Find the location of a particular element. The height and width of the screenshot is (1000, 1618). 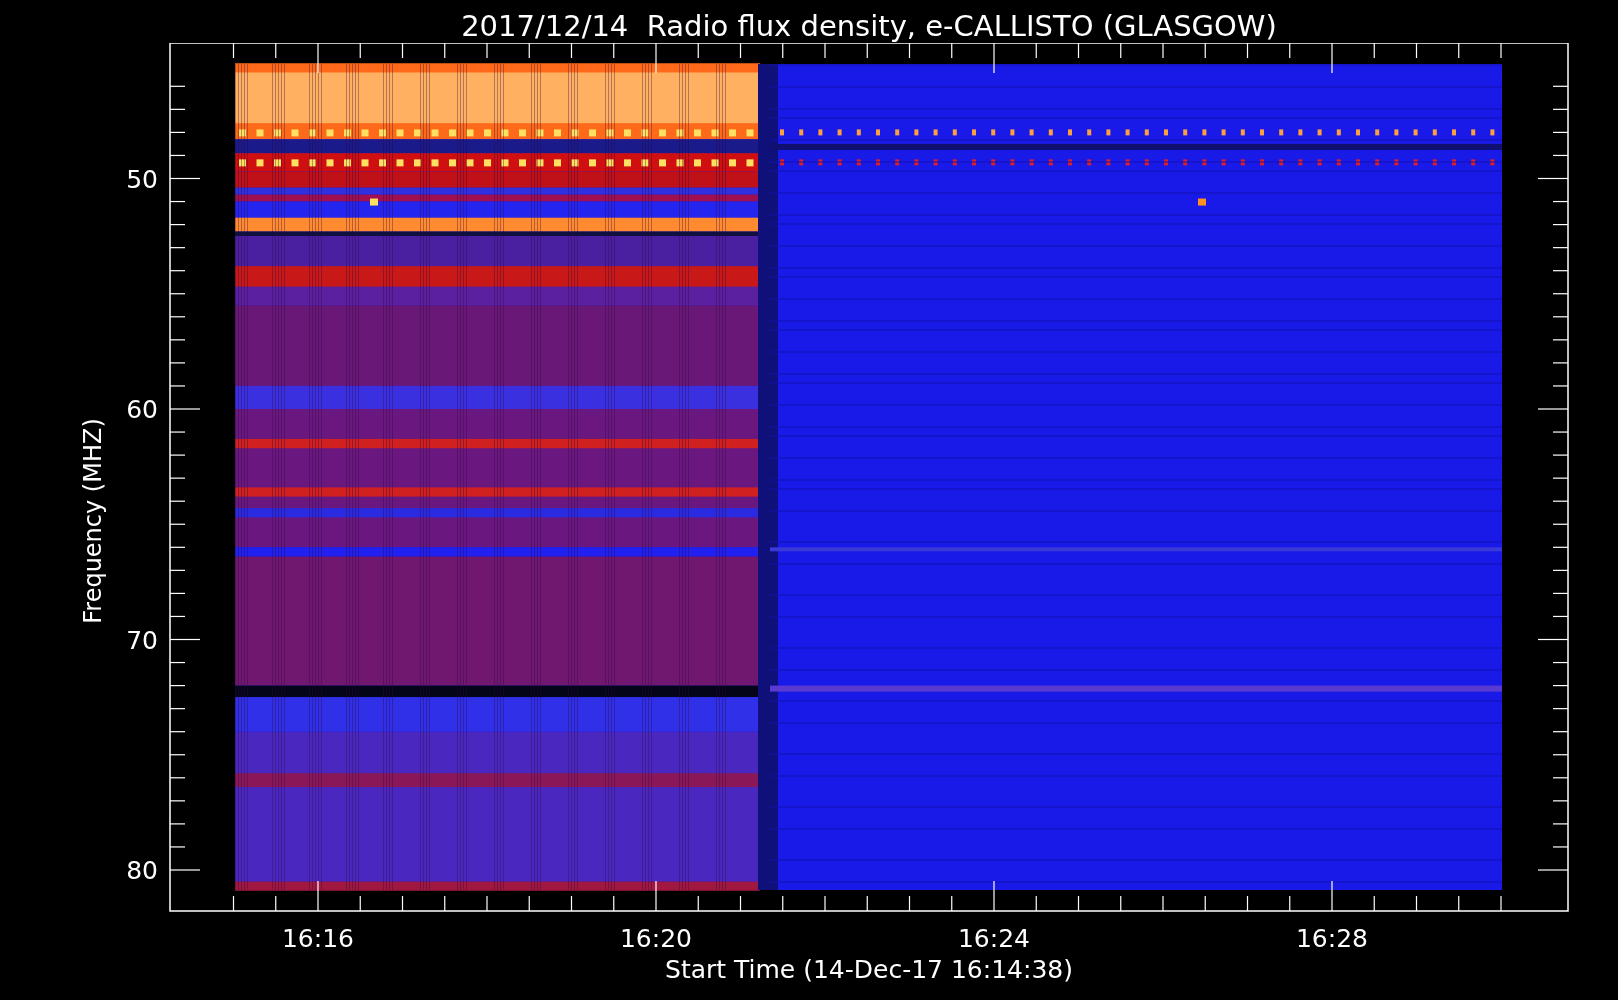

x-axis-label: Start Time (14-Dec-17 16:14:38) is located at coordinates (869, 970).